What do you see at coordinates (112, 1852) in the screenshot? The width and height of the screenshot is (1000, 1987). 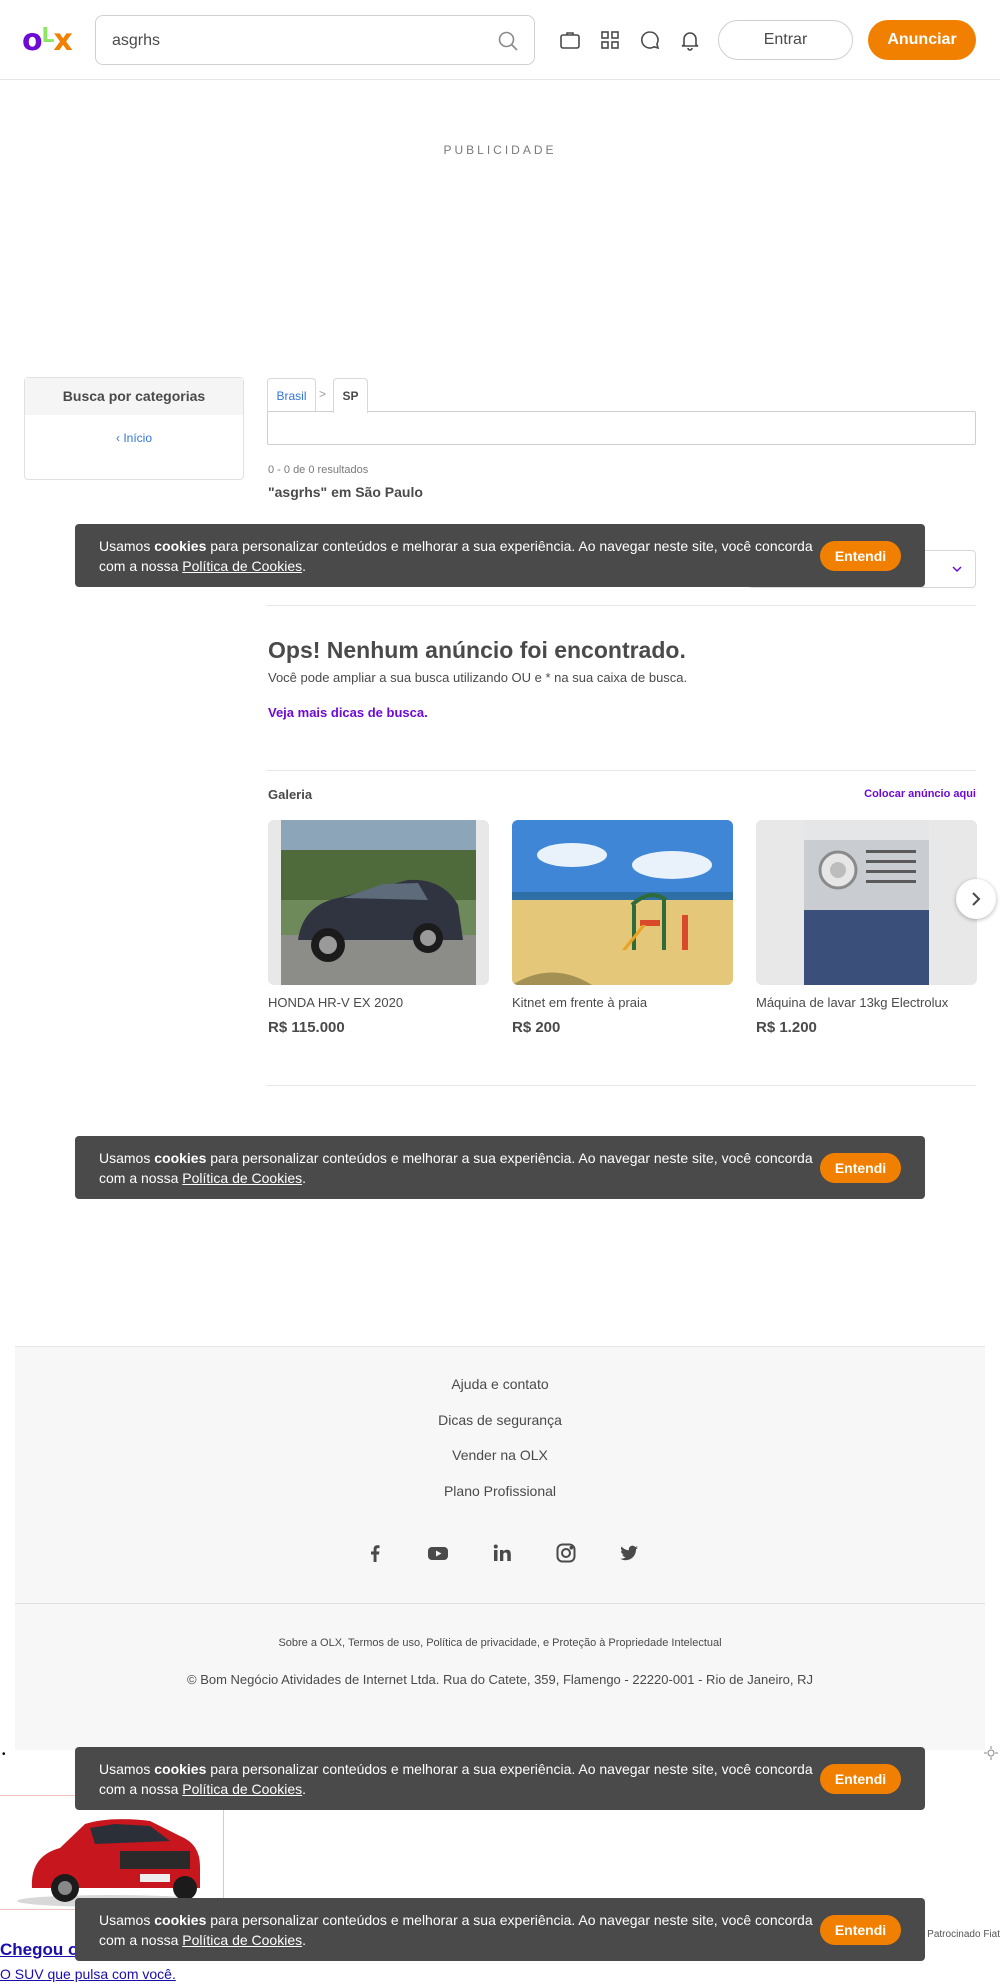 I see `ad-image` at bounding box center [112, 1852].